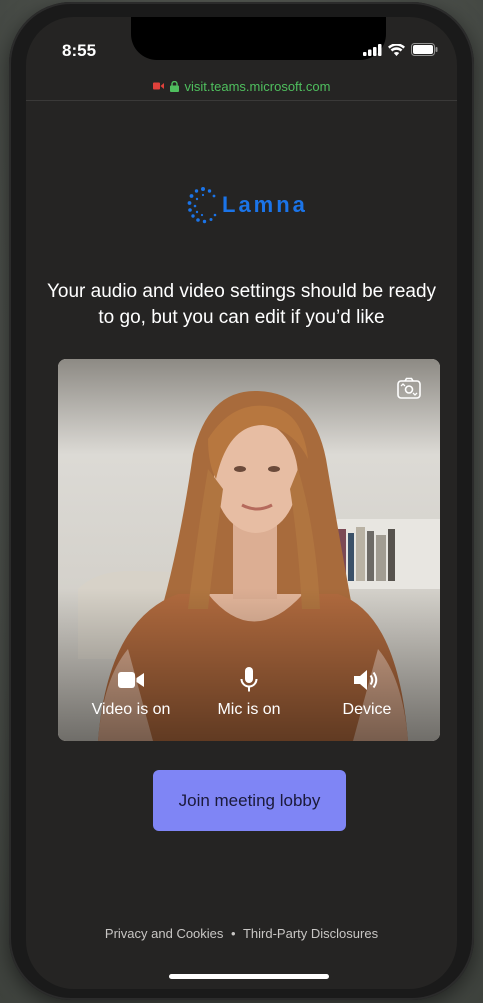  I want to click on status-time: 8:55, so click(79, 50).